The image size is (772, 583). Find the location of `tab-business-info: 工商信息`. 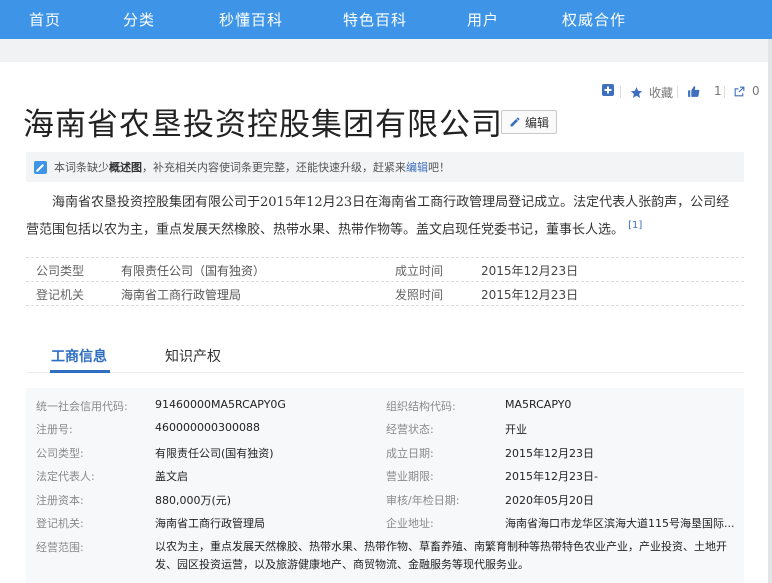

tab-business-info: 工商信息 is located at coordinates (79, 356).